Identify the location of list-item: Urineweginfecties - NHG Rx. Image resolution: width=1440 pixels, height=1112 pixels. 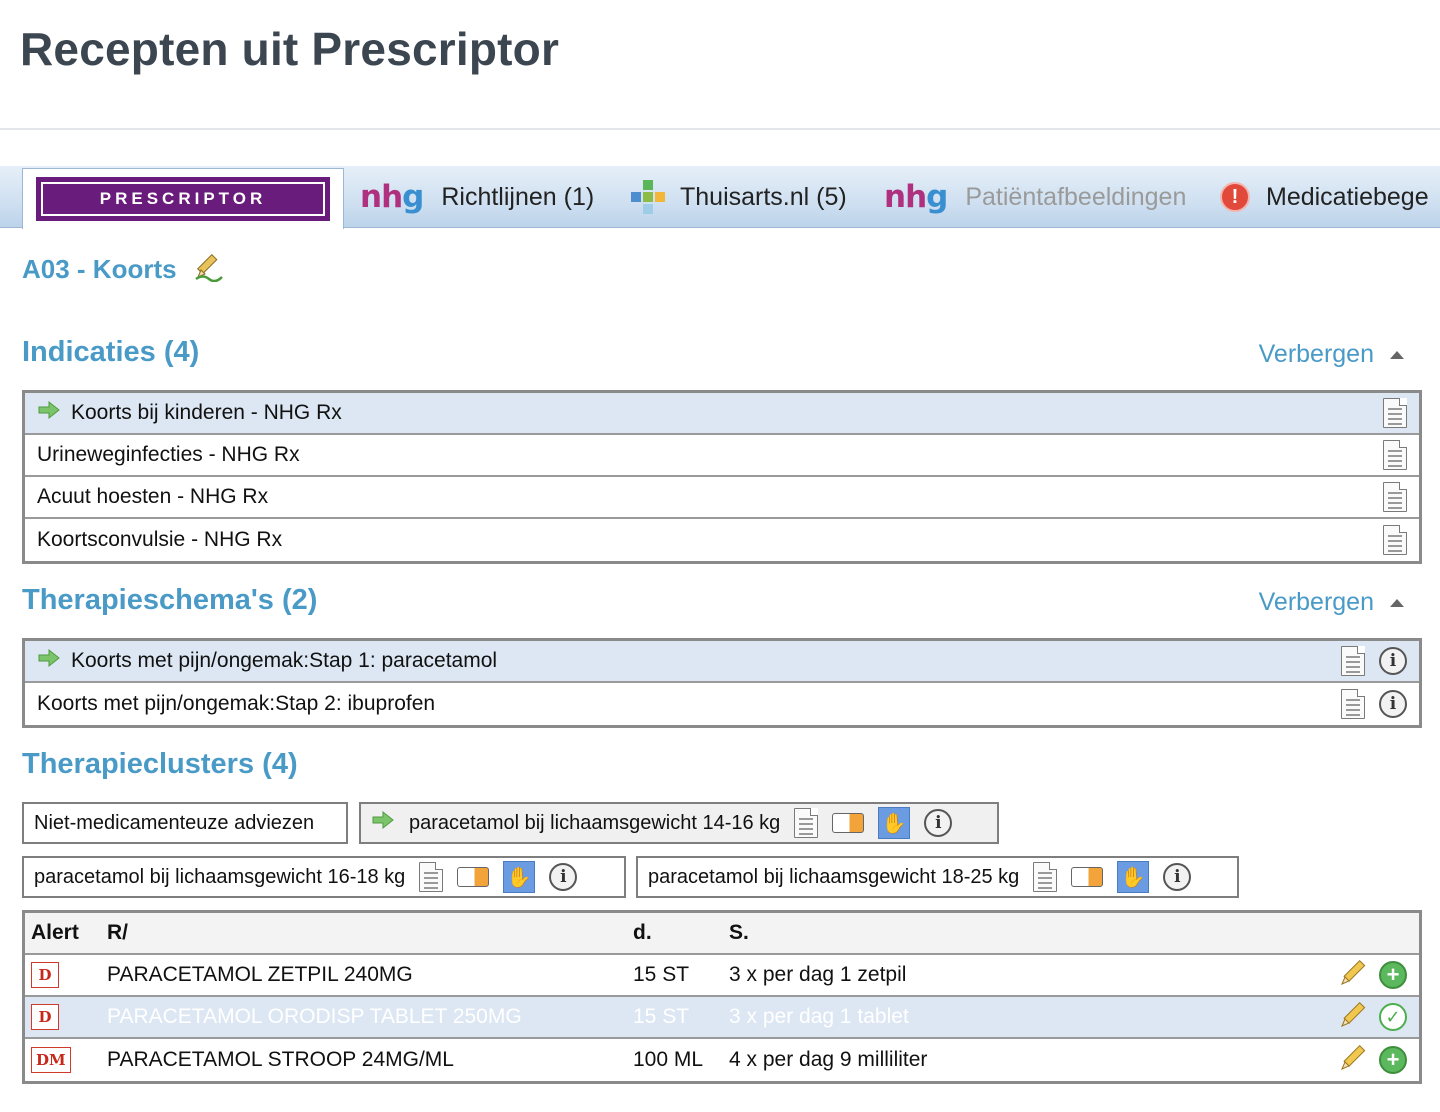
(722, 456).